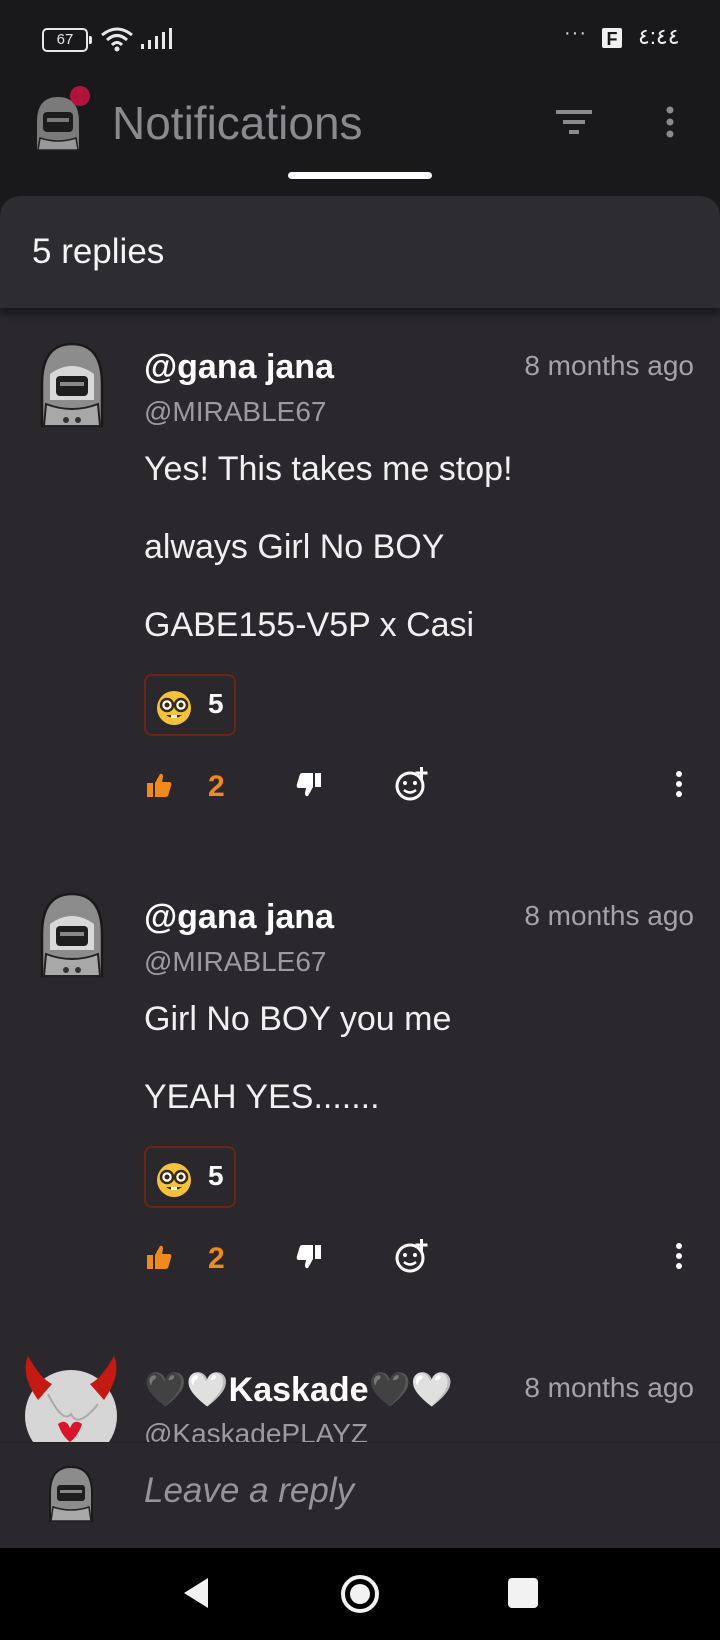 The width and height of the screenshot is (720, 1640). I want to click on overflow-indicator: ···, so click(575, 33).